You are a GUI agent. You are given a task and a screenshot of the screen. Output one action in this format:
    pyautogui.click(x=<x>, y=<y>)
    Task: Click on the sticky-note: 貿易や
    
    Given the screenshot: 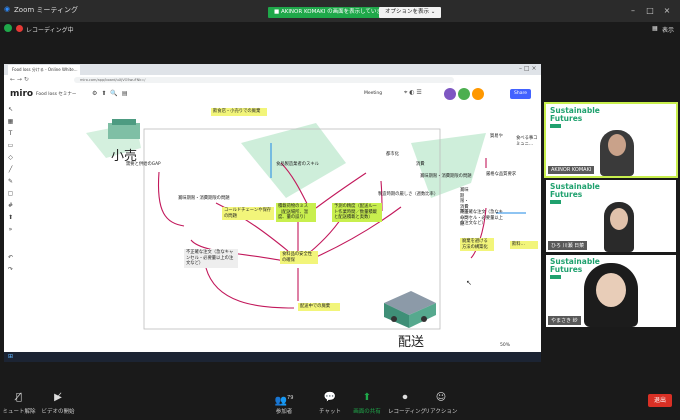 What is the action you would take?
    pyautogui.click(x=498, y=137)
    